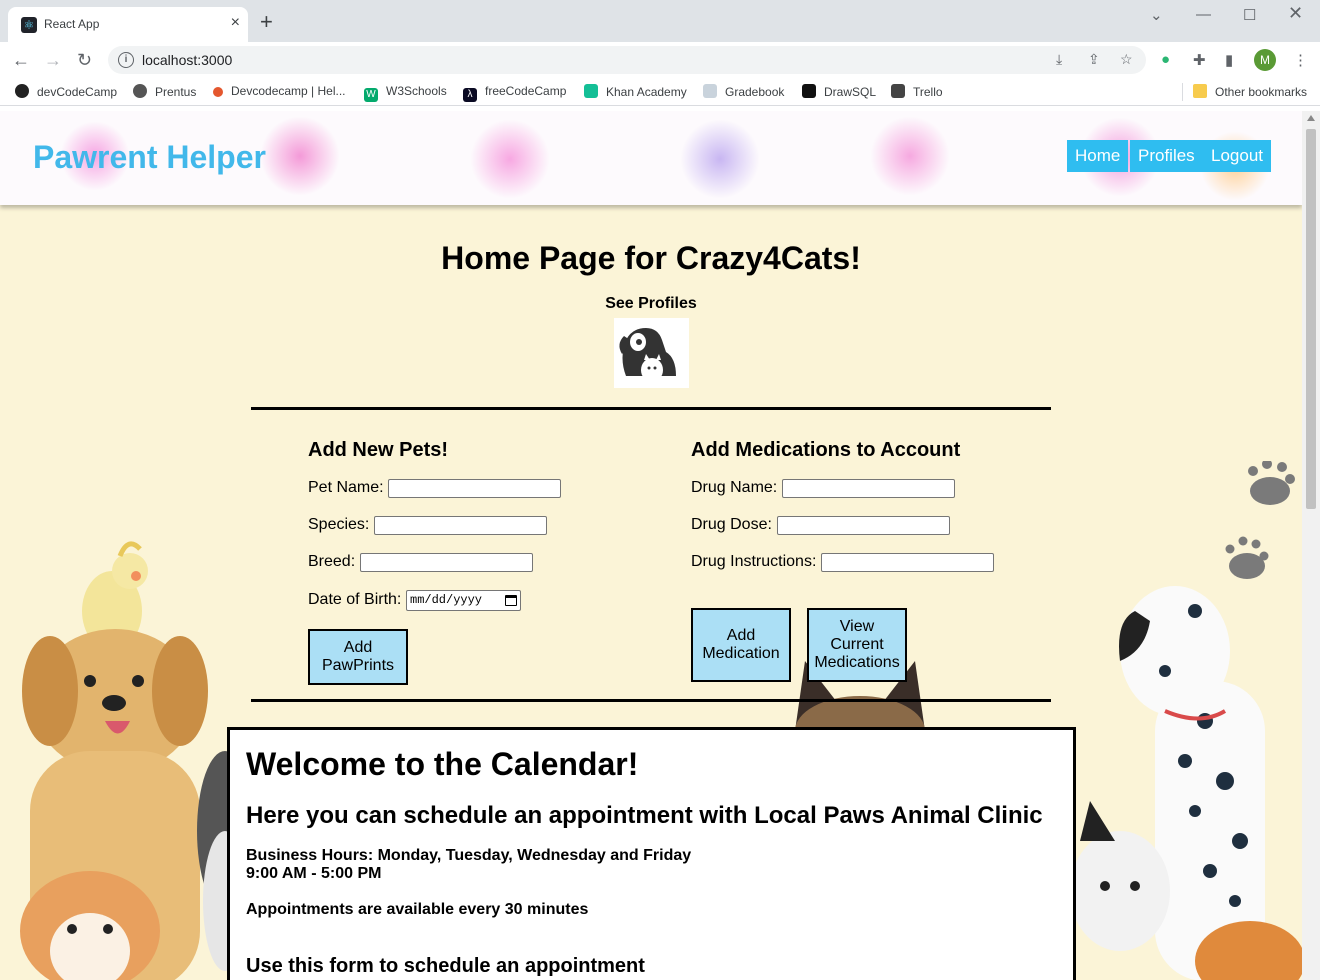 This screenshot has width=1320, height=980. What do you see at coordinates (126, 60) in the screenshot?
I see `site-info-icon: i` at bounding box center [126, 60].